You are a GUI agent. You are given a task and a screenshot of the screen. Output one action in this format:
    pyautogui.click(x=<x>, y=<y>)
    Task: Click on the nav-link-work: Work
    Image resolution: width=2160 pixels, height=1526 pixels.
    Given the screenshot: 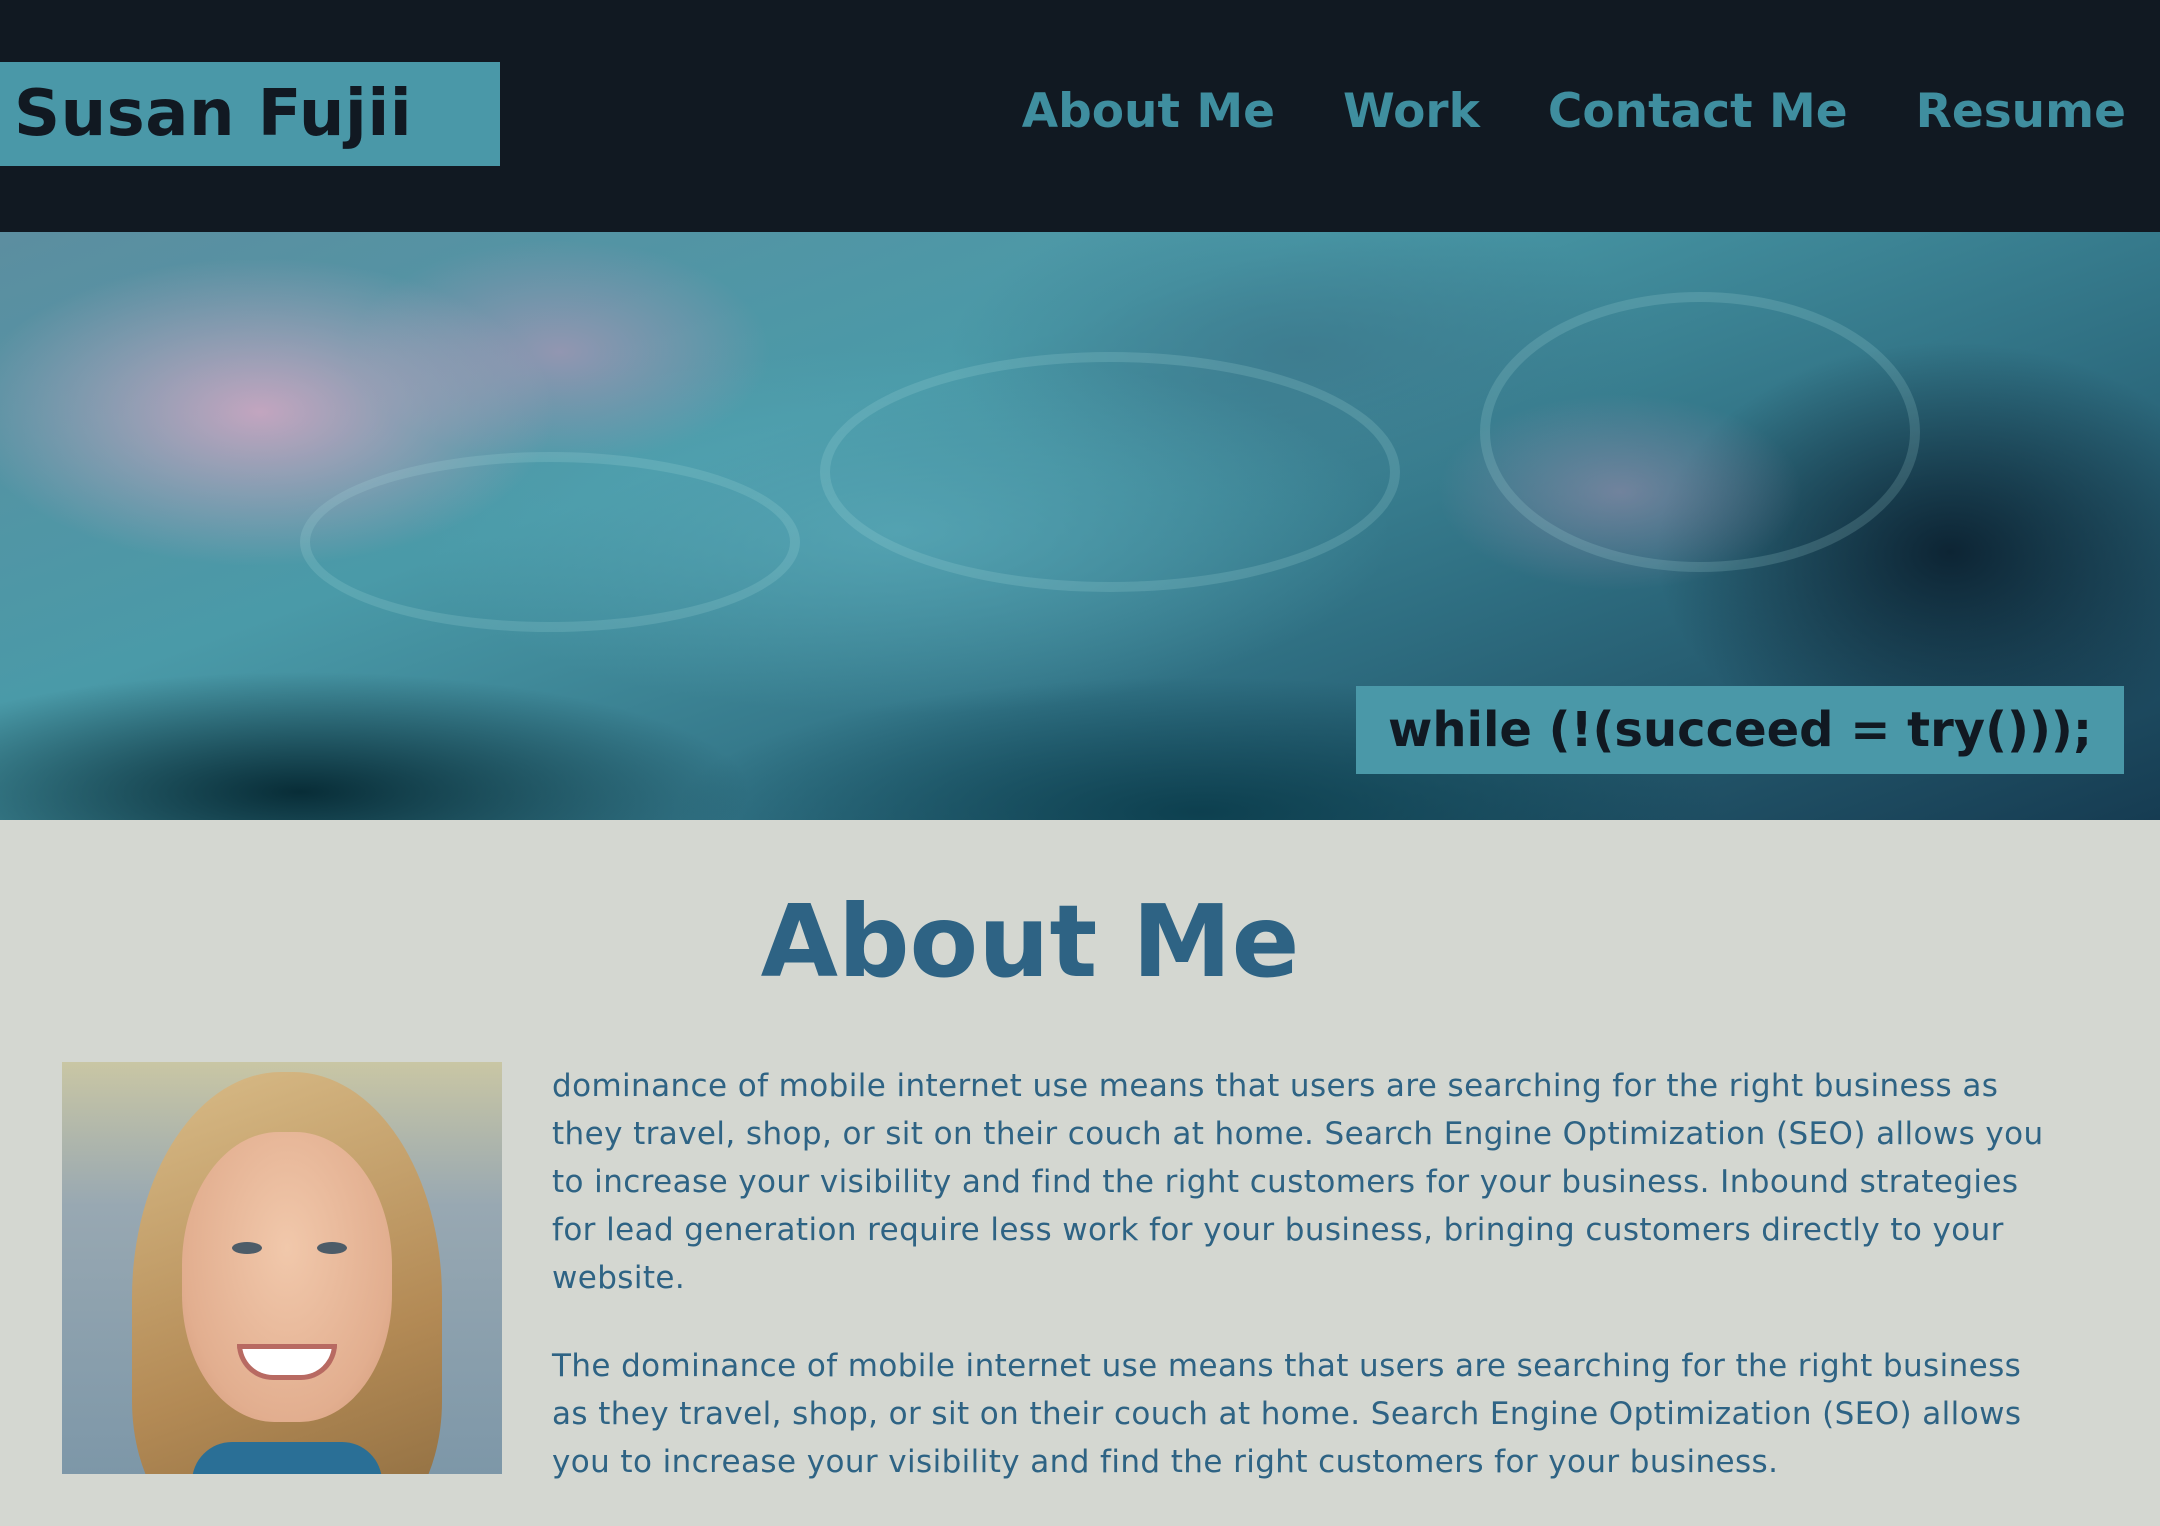 What is the action you would take?
    pyautogui.click(x=1411, y=111)
    